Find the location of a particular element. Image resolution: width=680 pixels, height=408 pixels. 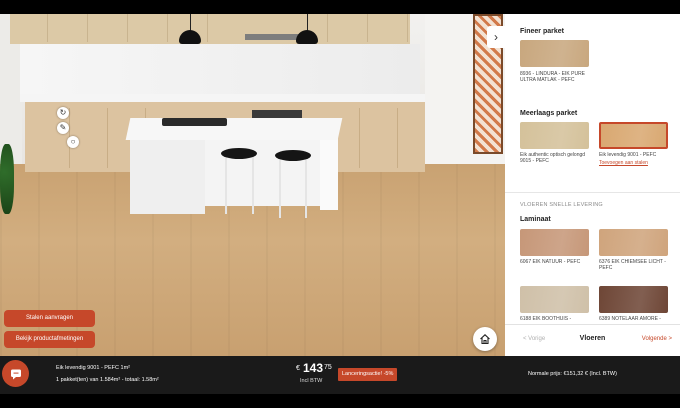

potted-plant is located at coordinates (7, 179).